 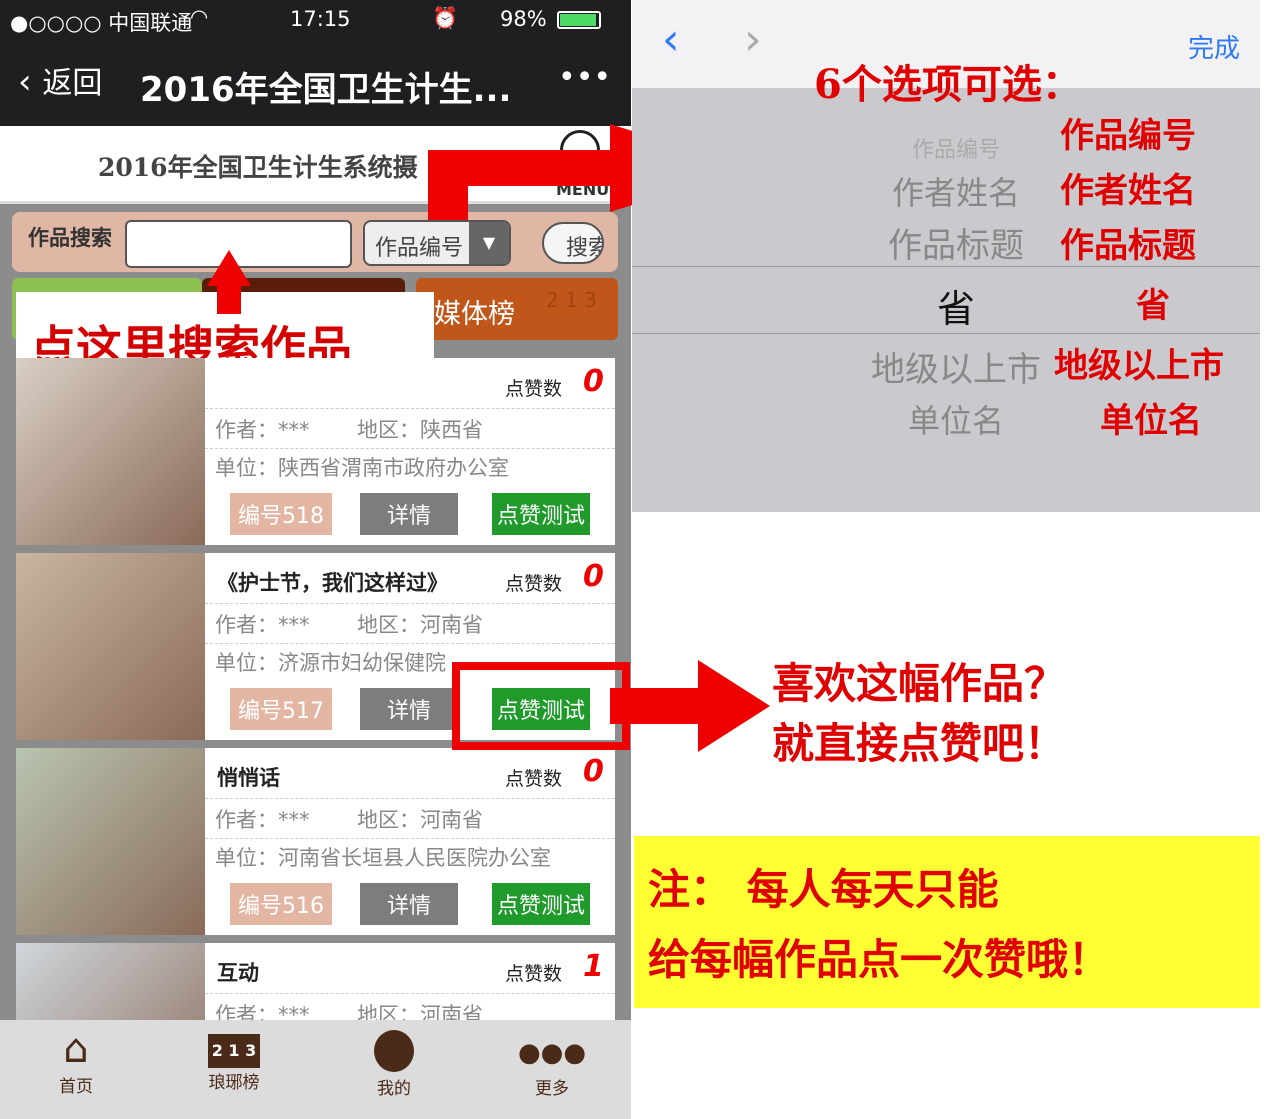 I want to click on option-label: 作品编号, so click(x=1128, y=136).